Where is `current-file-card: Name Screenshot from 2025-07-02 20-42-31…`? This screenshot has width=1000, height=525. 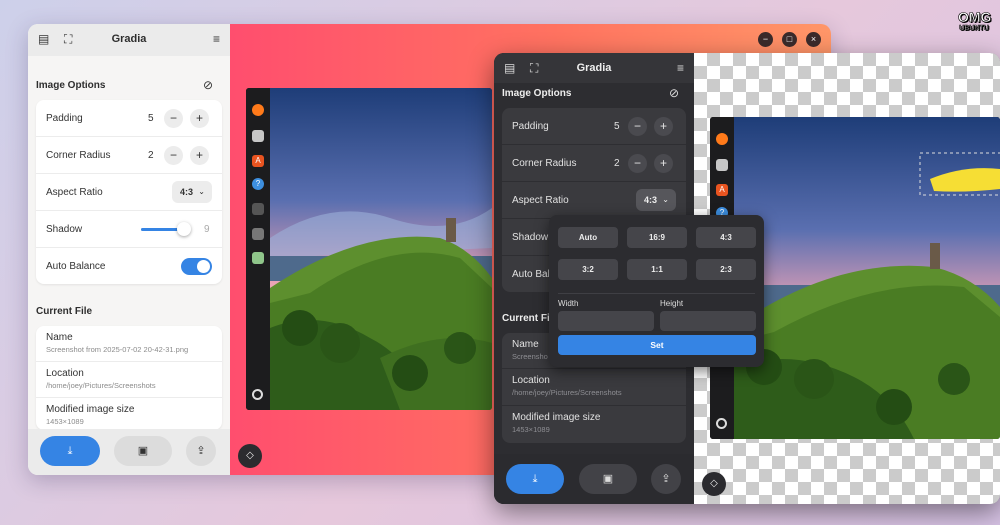 current-file-card: Name Screenshot from 2025-07-02 20-42-31… is located at coordinates (129, 378).